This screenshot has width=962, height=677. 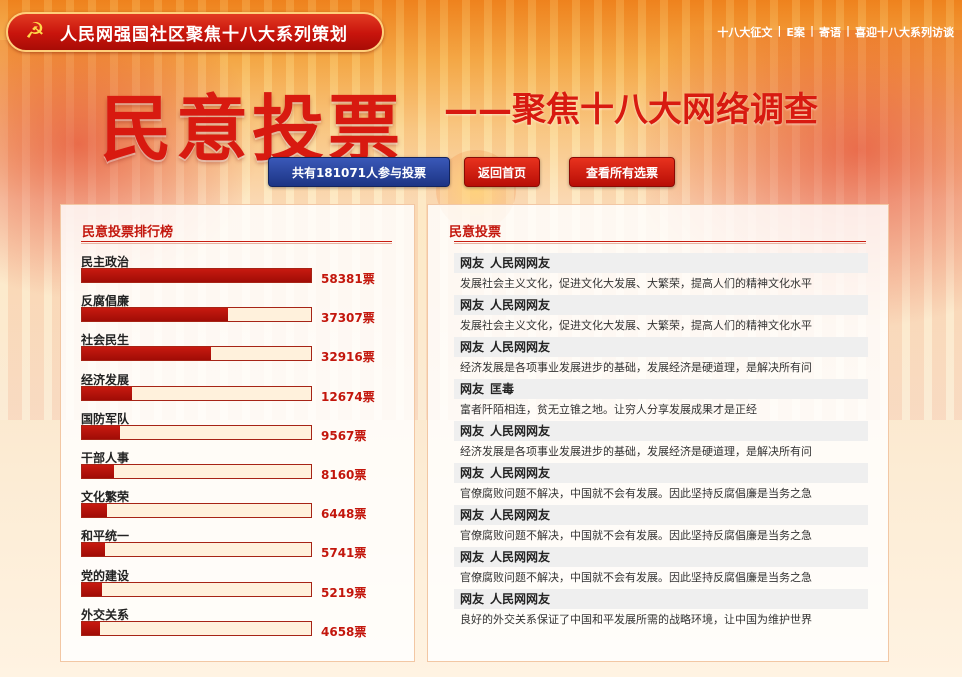 What do you see at coordinates (661, 410) in the screenshot?
I see `vote-text: 富者阡陌相连，贫无立锥之地。让穷人分享发展成果才是正经` at bounding box center [661, 410].